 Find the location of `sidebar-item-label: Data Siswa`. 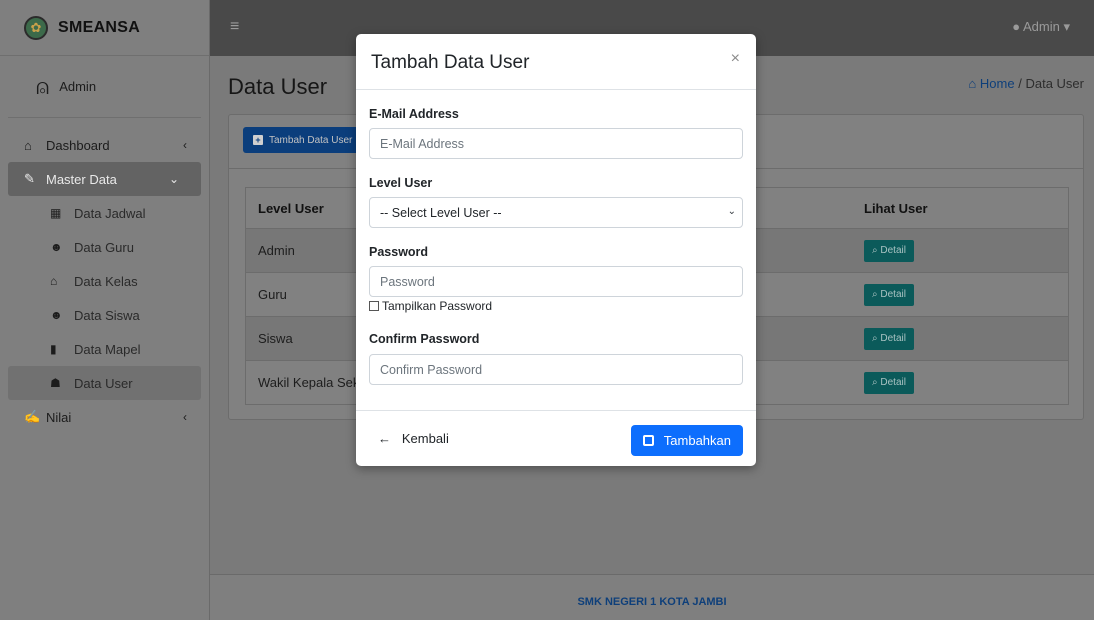

sidebar-item-label: Data Siswa is located at coordinates (107, 315).